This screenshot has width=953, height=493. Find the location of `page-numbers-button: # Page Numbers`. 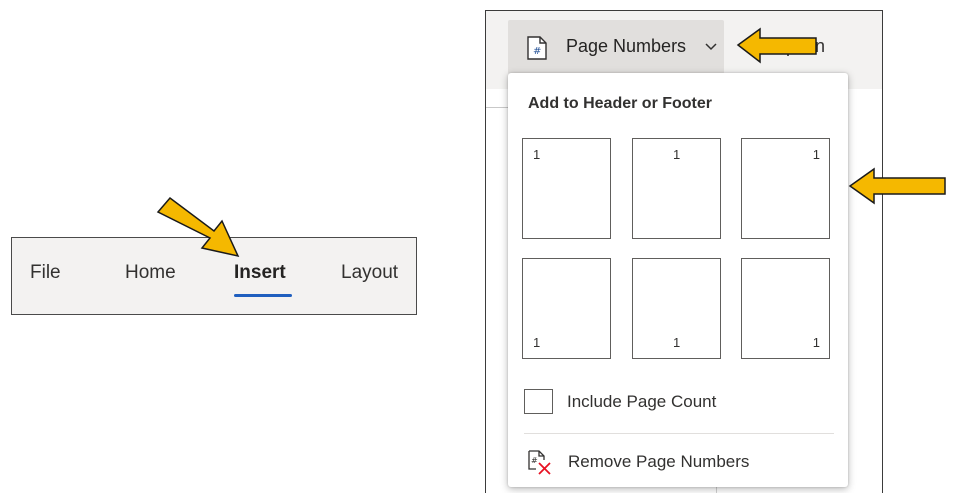

page-numbers-button: # Page Numbers is located at coordinates (616, 47).